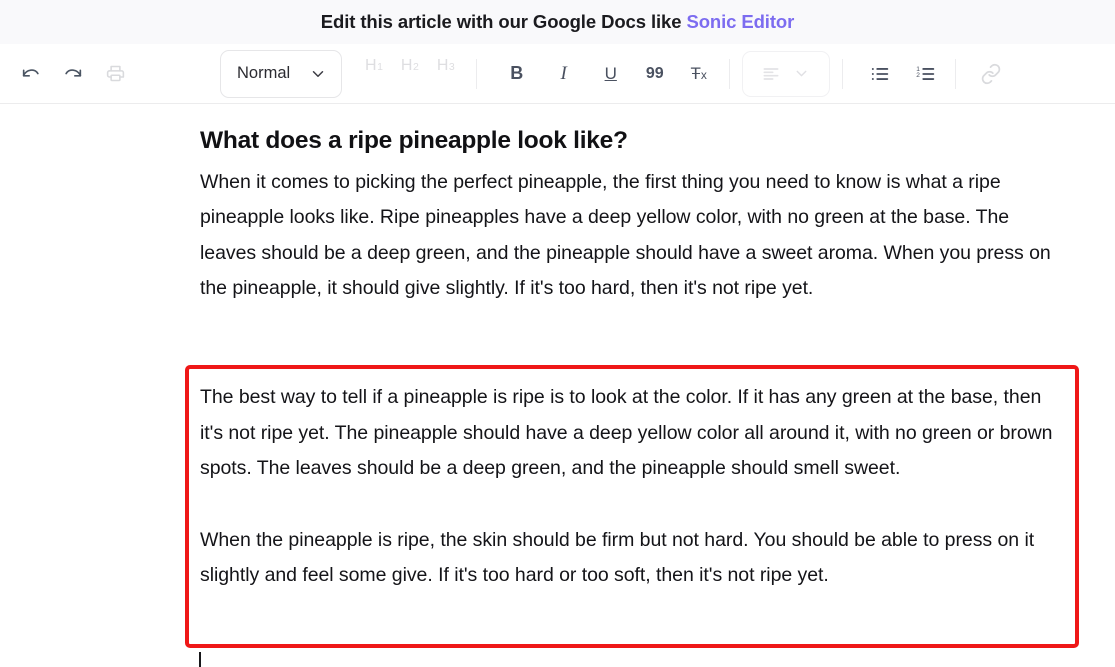 The image size is (1115, 667). I want to click on numbered-list-icon: 1 2, so click(926, 74).